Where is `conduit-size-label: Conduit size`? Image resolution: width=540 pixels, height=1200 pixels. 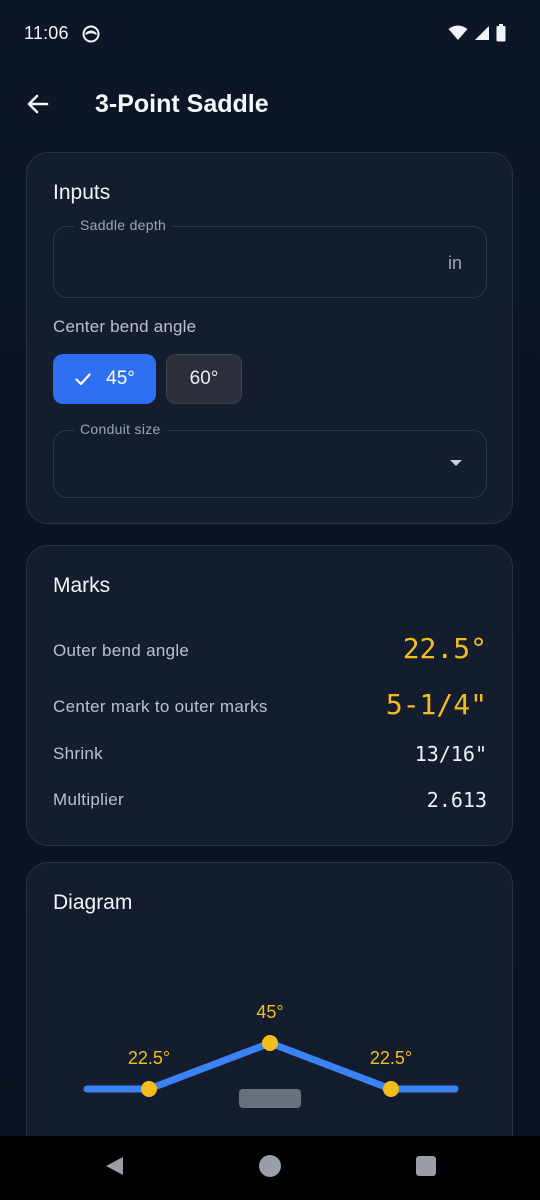
conduit-size-label: Conduit size is located at coordinates (120, 429).